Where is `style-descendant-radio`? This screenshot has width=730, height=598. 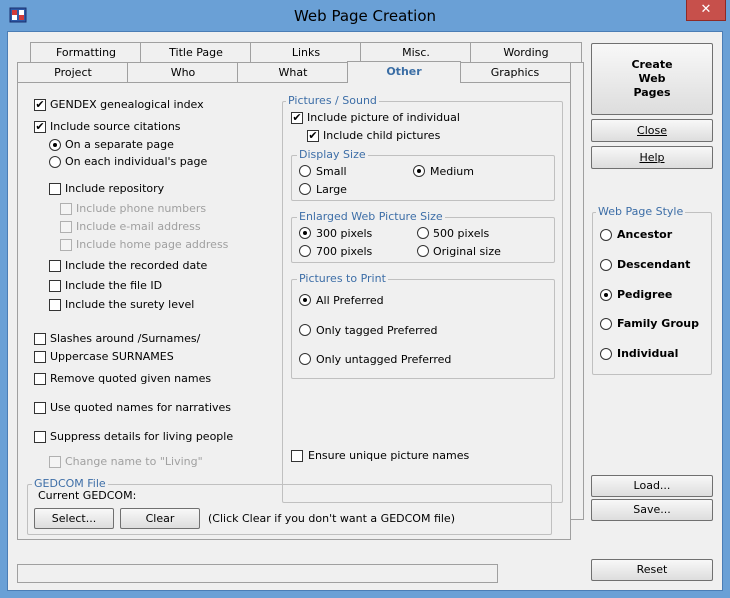 style-descendant-radio is located at coordinates (606, 265).